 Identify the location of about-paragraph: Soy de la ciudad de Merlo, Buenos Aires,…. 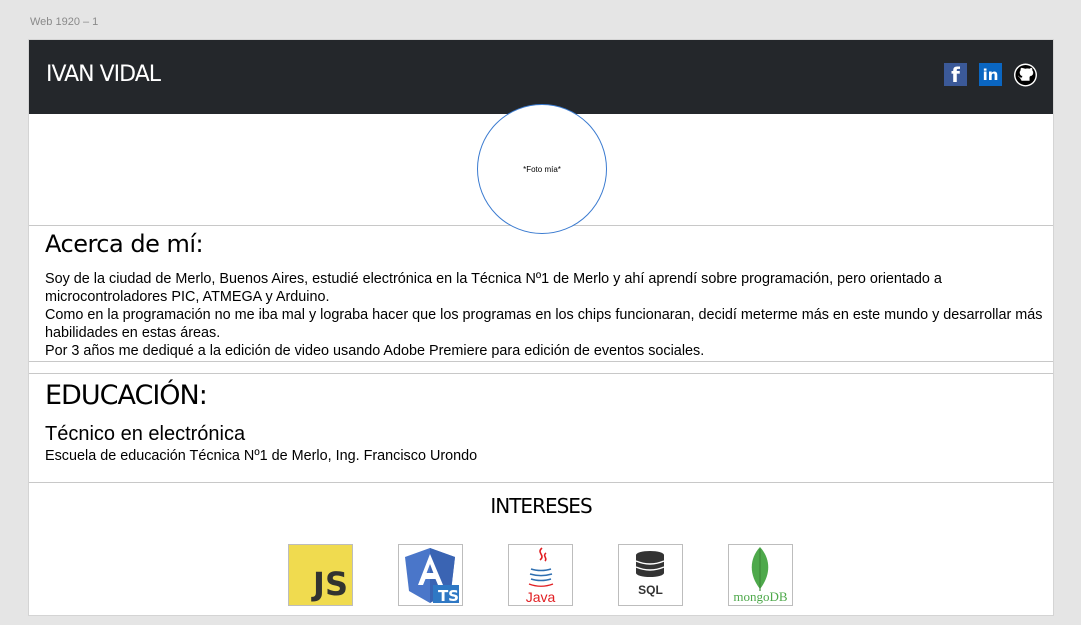
(493, 288).